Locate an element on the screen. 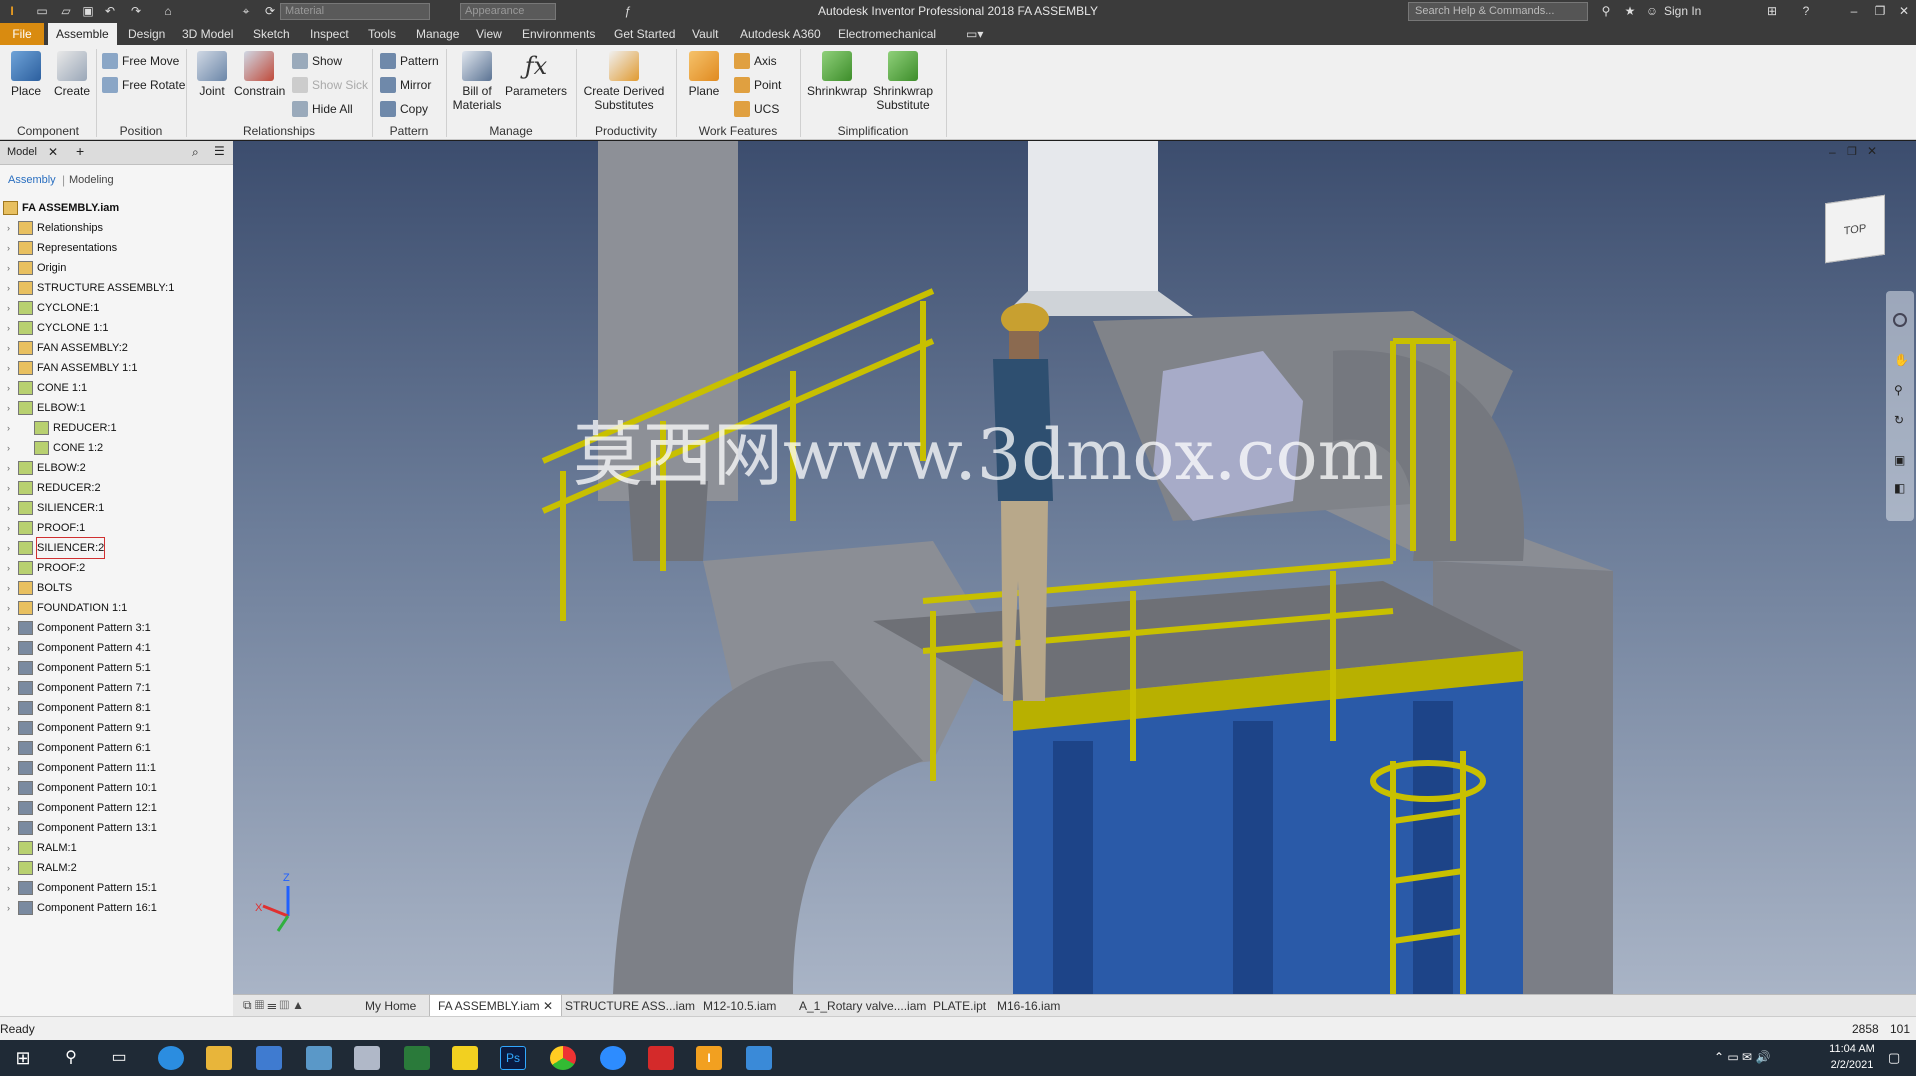  create-button: Create is located at coordinates (72, 74).